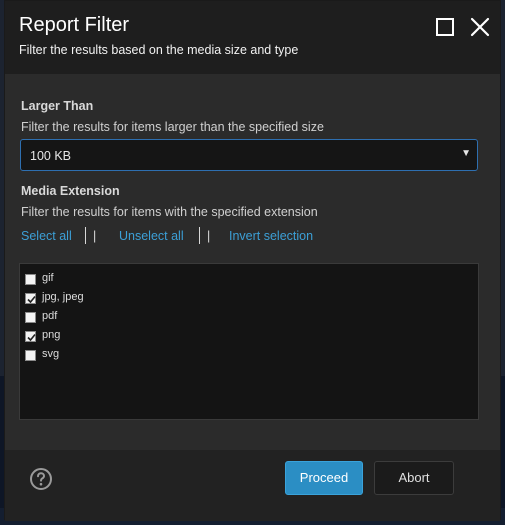 This screenshot has width=505, height=525. I want to click on size-select: 100 KB ▼, so click(249, 155).